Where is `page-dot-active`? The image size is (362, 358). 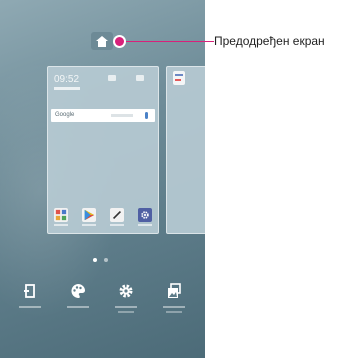 page-dot-active is located at coordinates (95, 260).